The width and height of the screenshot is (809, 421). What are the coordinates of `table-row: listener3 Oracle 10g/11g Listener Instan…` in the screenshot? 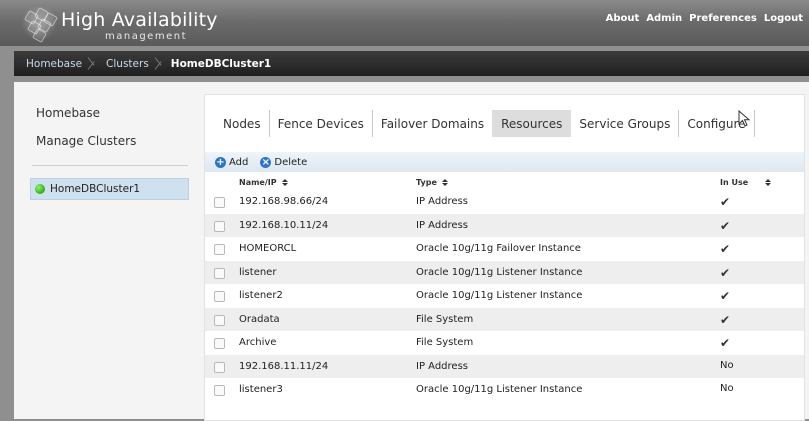 It's located at (504, 390).